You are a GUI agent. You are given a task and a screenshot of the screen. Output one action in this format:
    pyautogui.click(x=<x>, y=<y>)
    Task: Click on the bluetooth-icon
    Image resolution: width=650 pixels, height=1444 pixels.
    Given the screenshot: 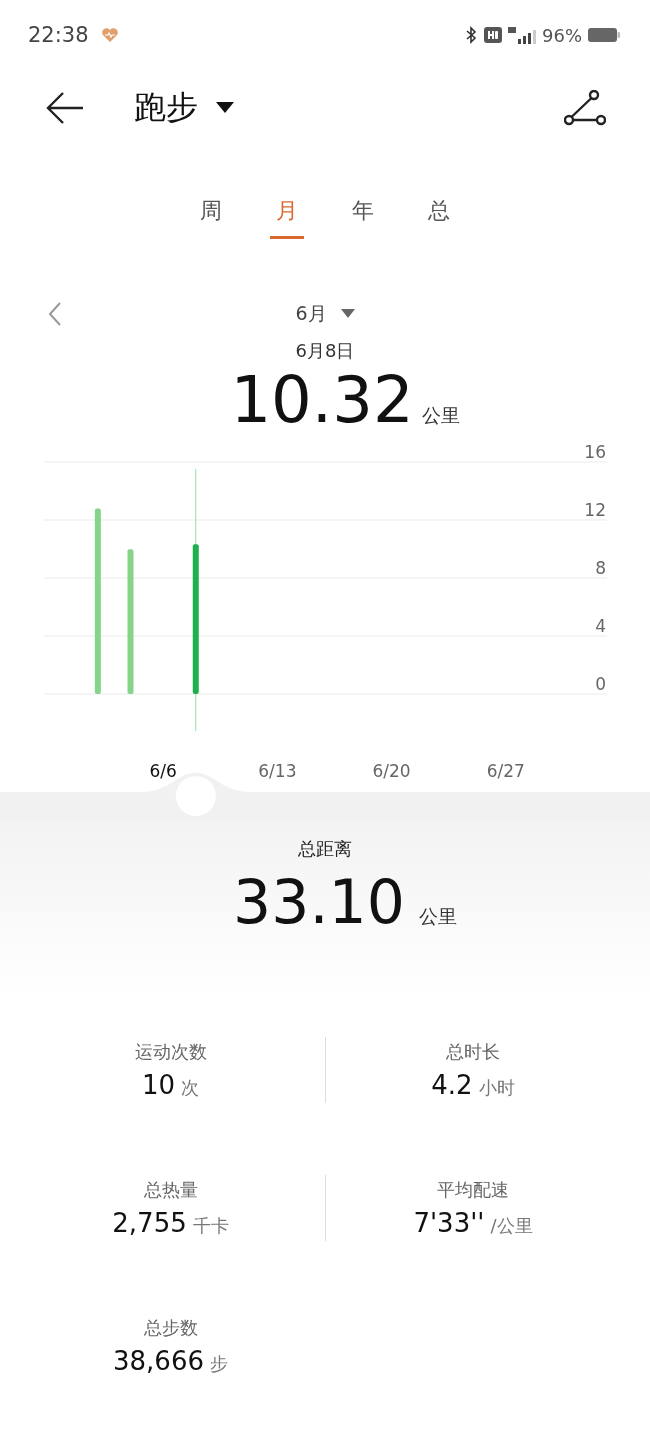 What is the action you would take?
    pyautogui.click(x=471, y=35)
    